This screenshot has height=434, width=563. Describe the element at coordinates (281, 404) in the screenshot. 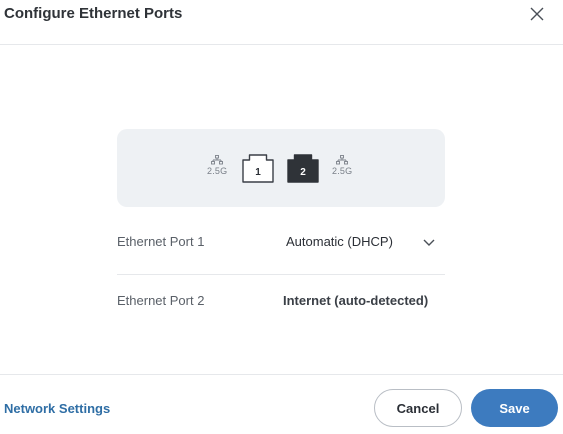

I see `dialog-footer: Network Settings Cancel Save` at that location.